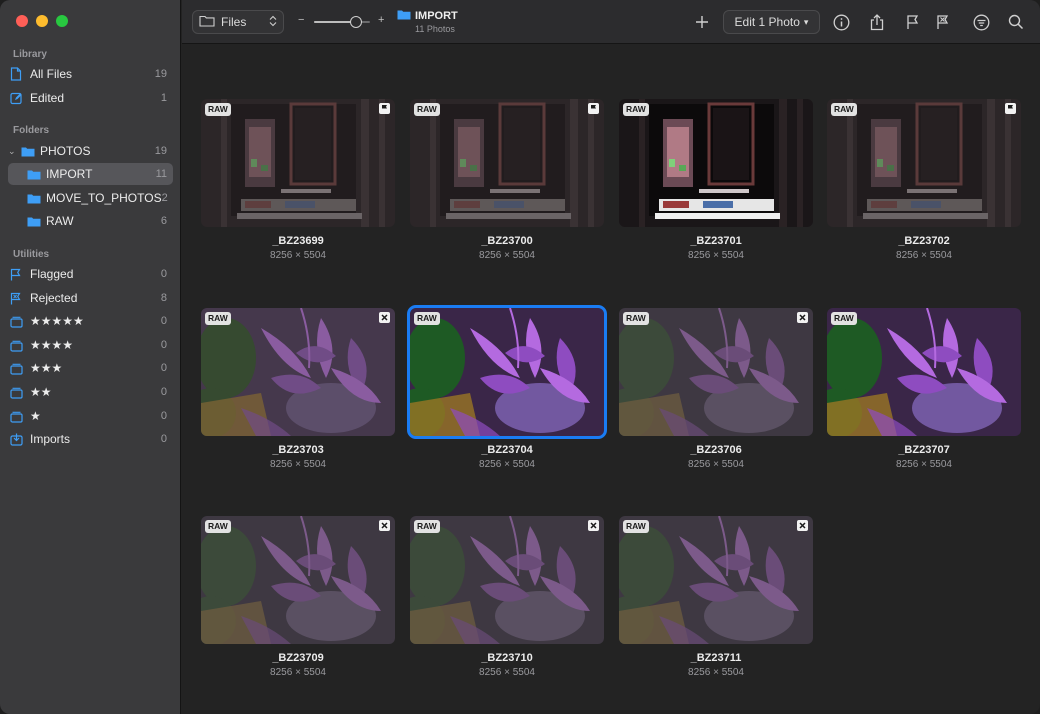  I want to click on search-button, so click(1016, 22).